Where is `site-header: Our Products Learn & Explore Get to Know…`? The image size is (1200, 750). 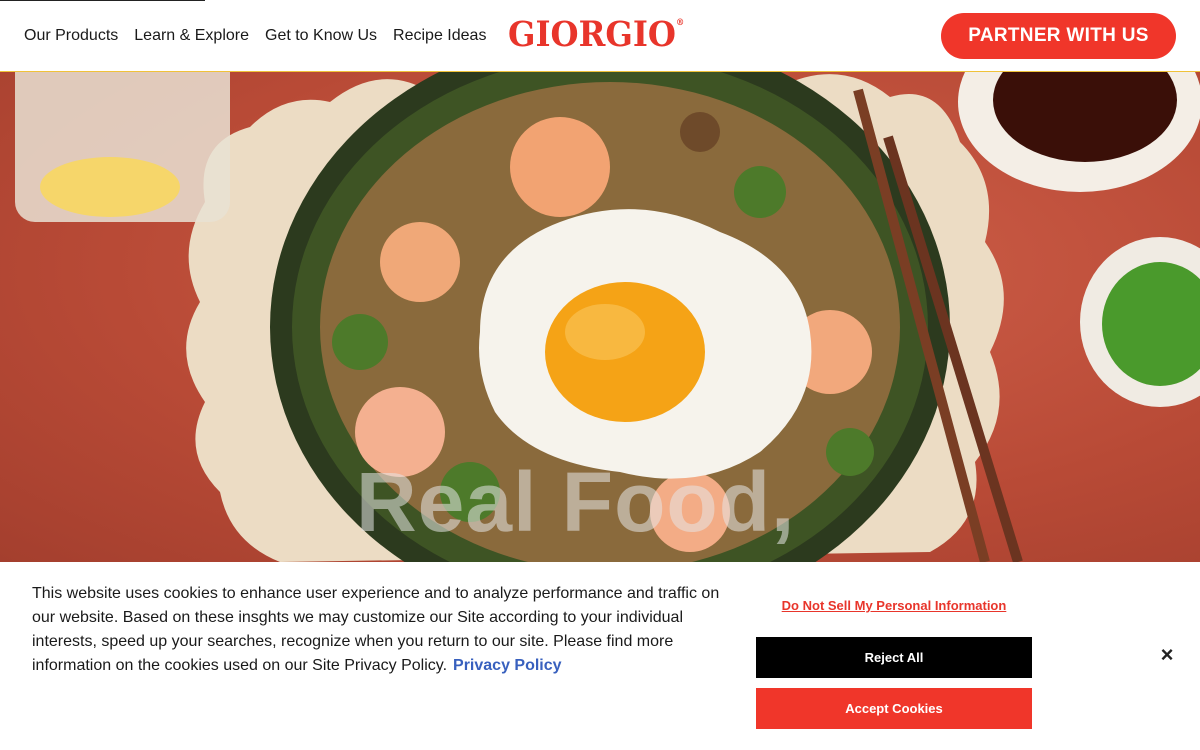
site-header: Our Products Learn & Explore Get to Know… is located at coordinates (600, 36).